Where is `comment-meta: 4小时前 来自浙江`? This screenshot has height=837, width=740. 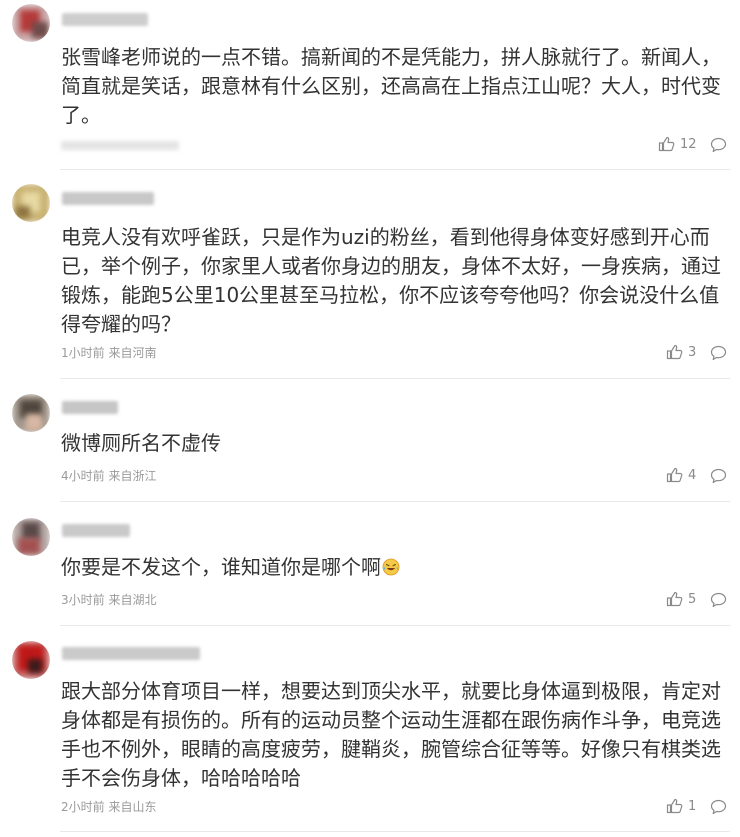
comment-meta: 4小时前 来自浙江 is located at coordinates (109, 476).